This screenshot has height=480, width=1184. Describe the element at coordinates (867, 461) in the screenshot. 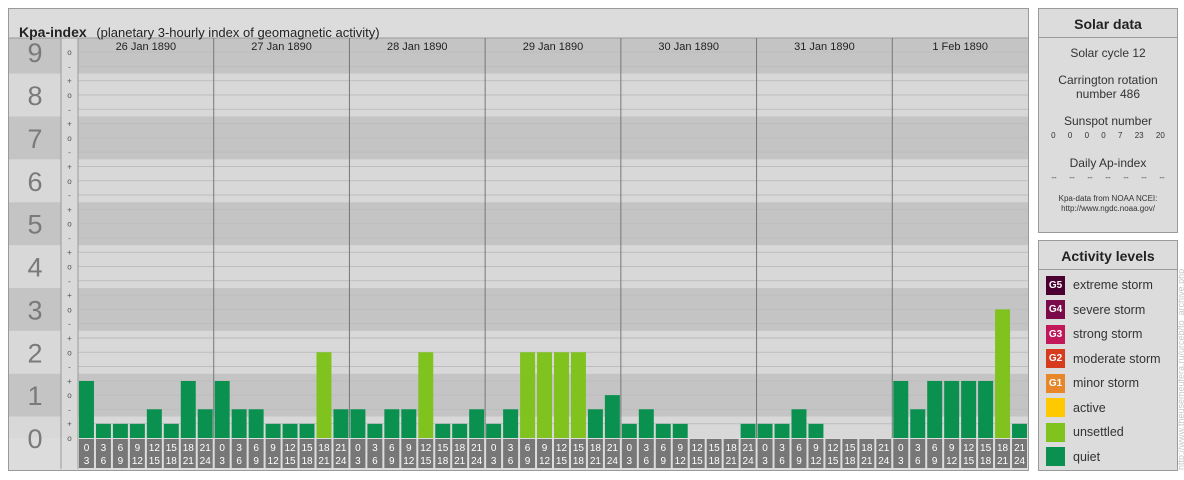

I see `hour-end-label: 21` at that location.